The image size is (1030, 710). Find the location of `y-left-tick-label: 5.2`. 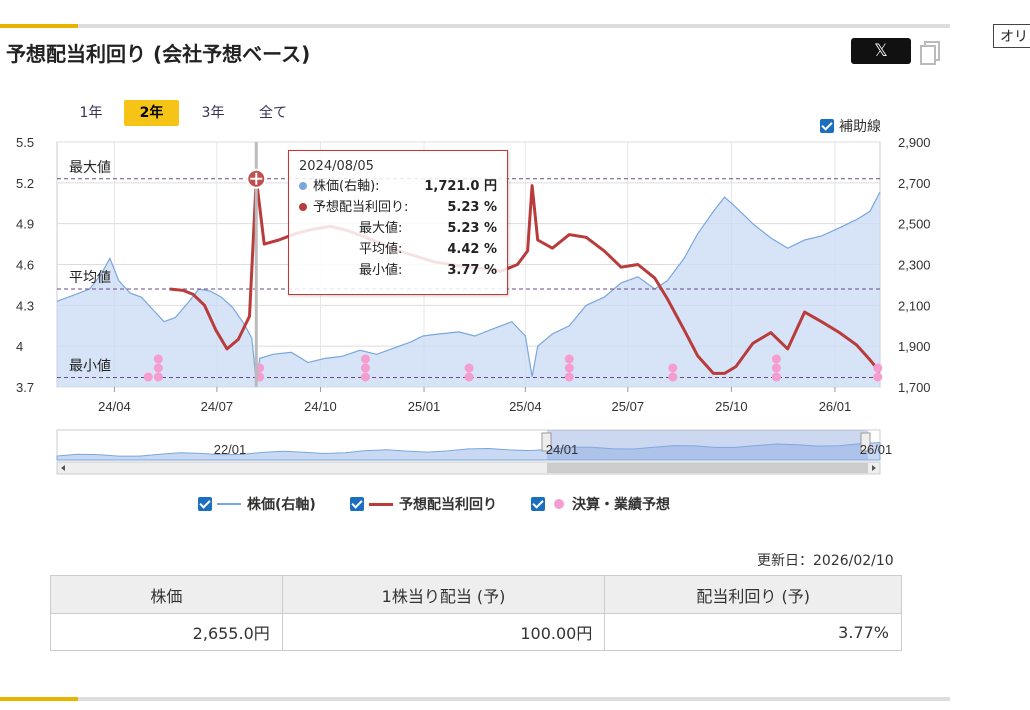

y-left-tick-label: 5.2 is located at coordinates (25, 183).